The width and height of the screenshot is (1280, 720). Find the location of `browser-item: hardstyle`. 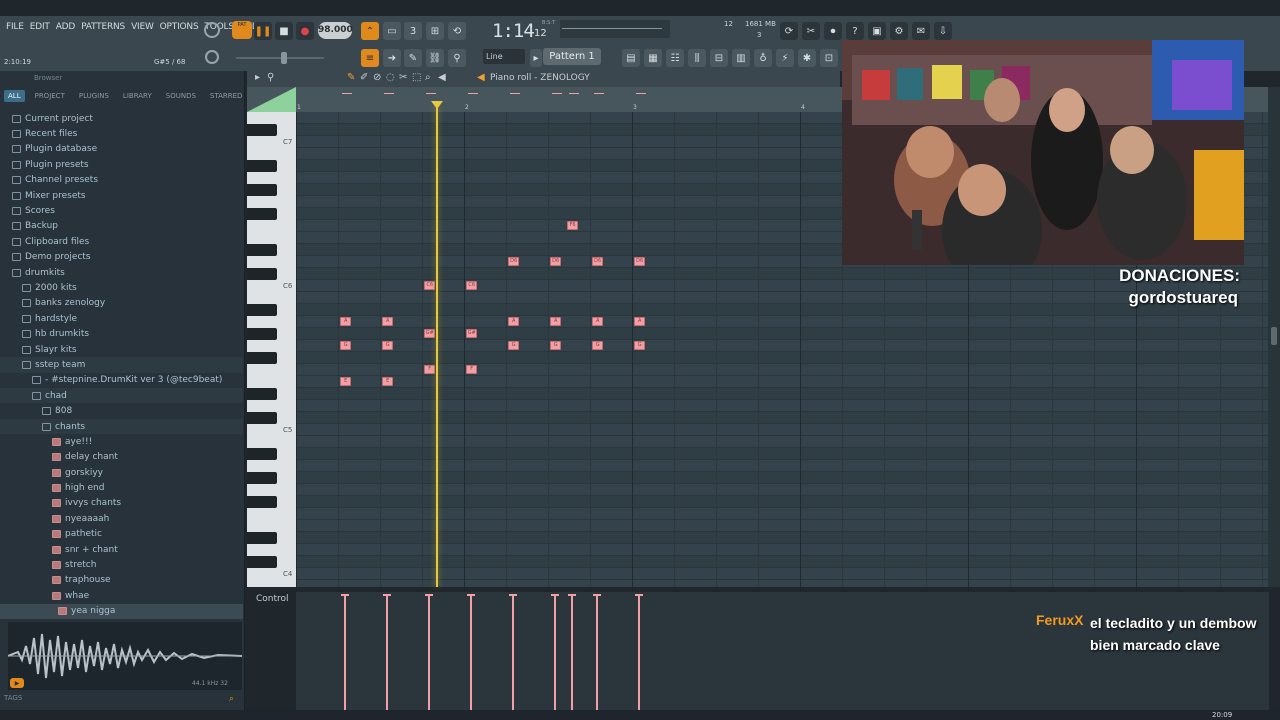

browser-item: hardstyle is located at coordinates (121, 318).